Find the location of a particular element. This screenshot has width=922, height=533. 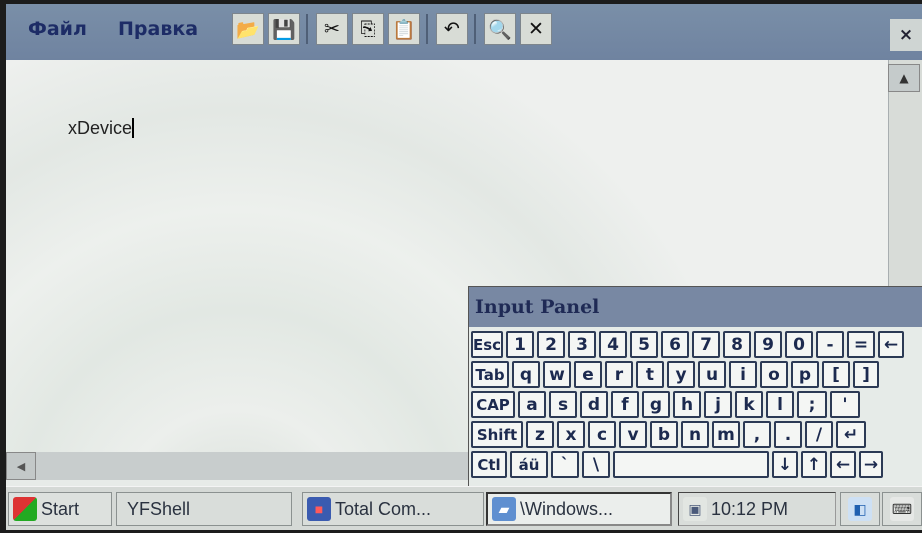

key-3: 3 is located at coordinates (582, 344).